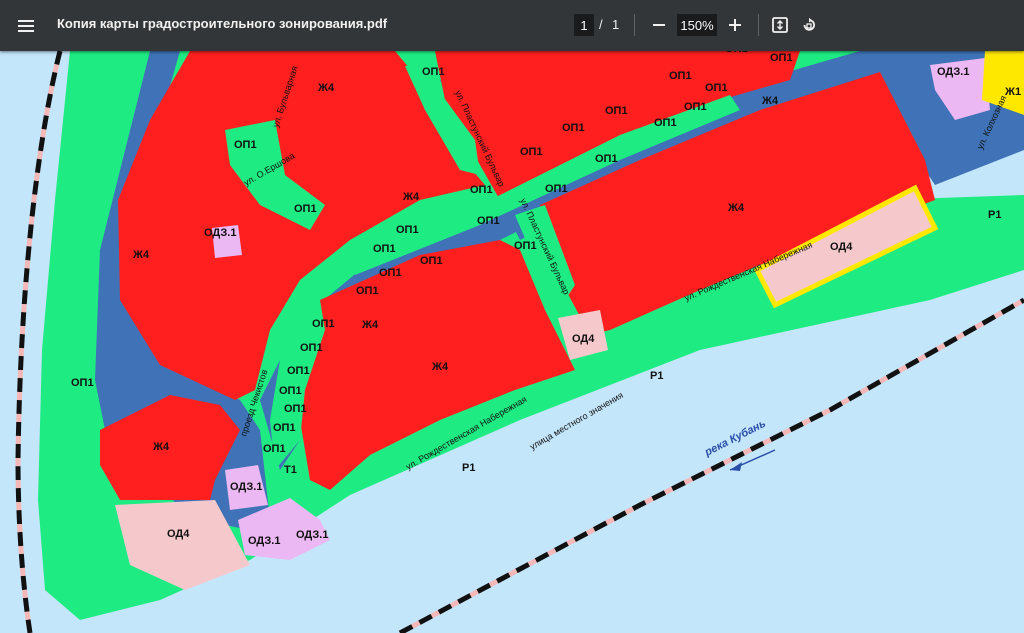 The width and height of the screenshot is (1024, 633). I want to click on fit-page-button, so click(780, 25).